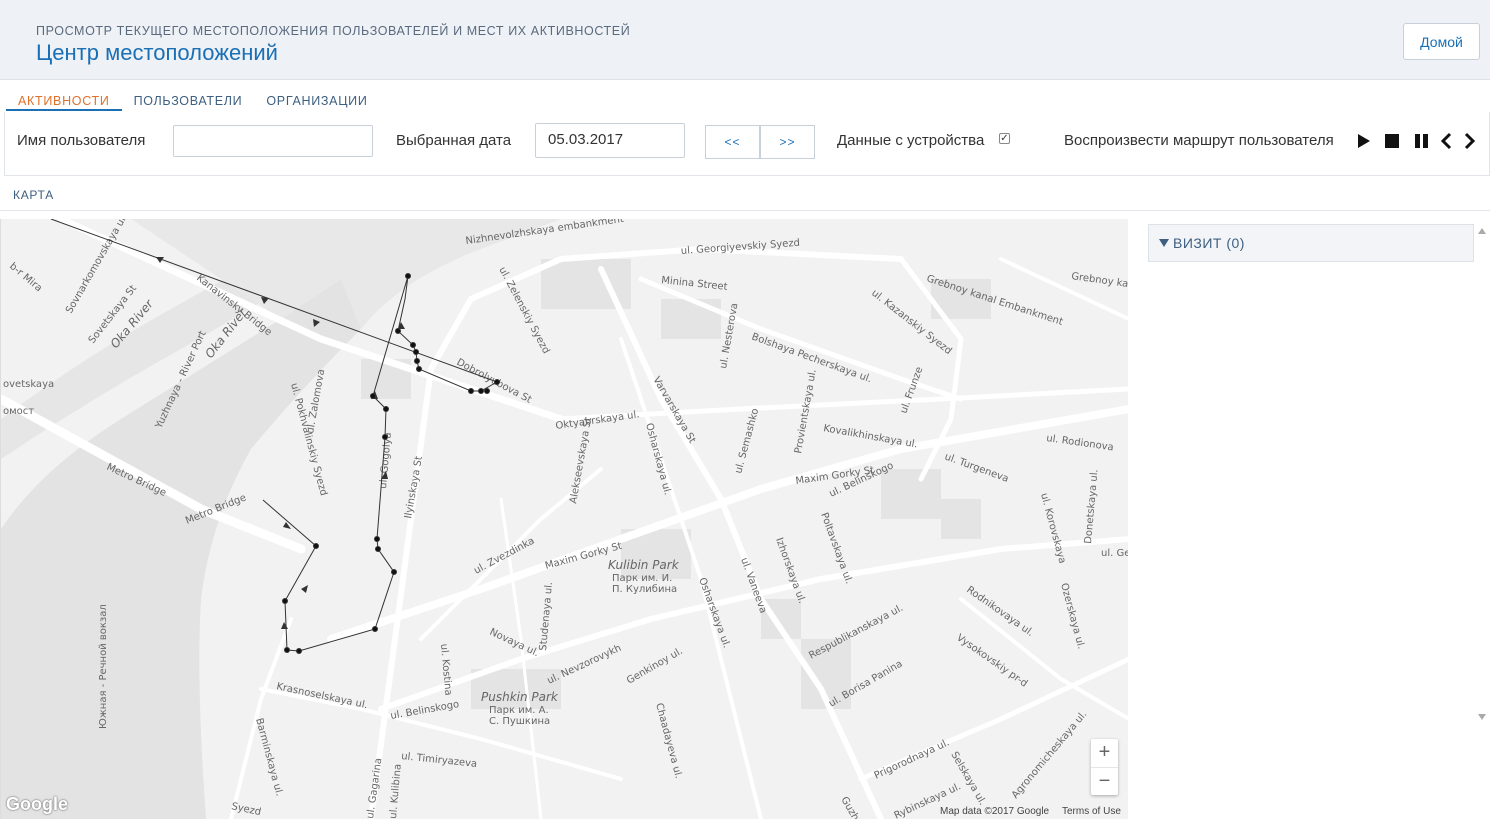 This screenshot has height=819, width=1490. I want to click on tab-activities: АКТИВНОСТИ, so click(64, 101).